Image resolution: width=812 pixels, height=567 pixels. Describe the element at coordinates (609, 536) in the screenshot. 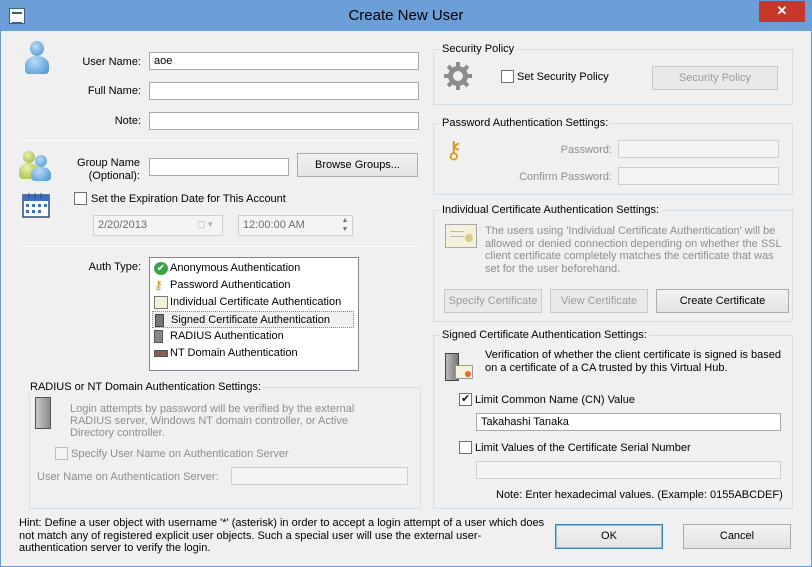

I see `ok-button: OK` at that location.